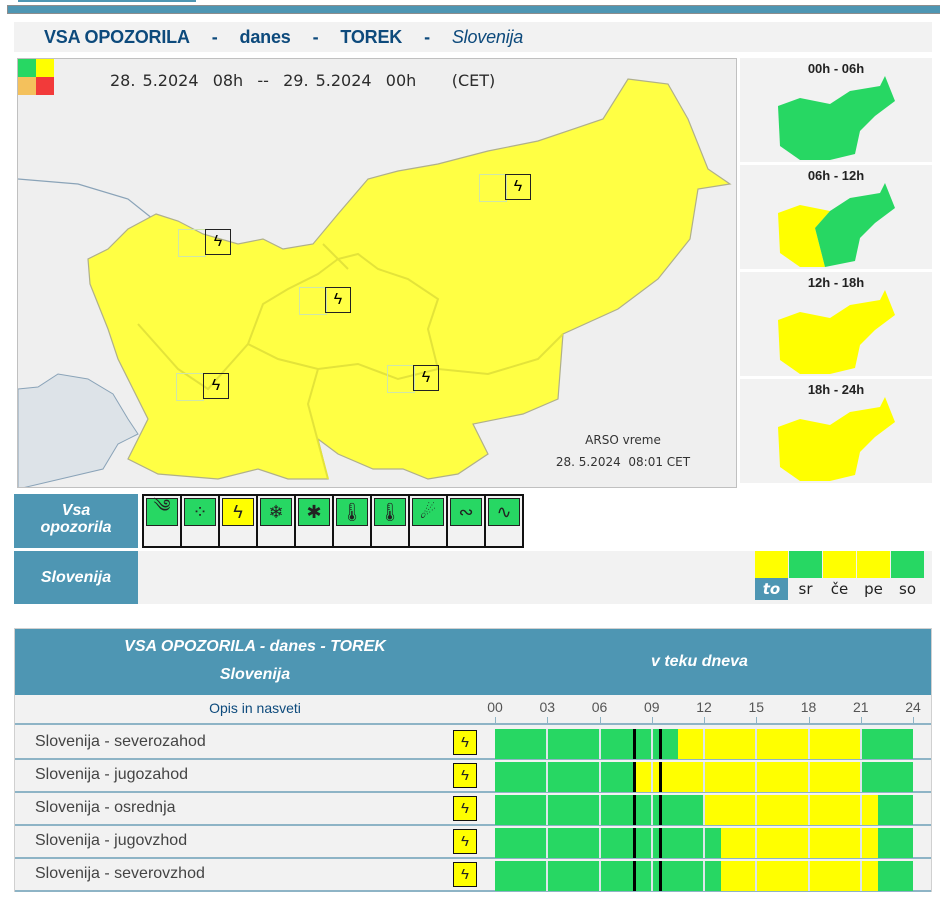  I want to click on warning-type-coastal: ∿, so click(505, 521).